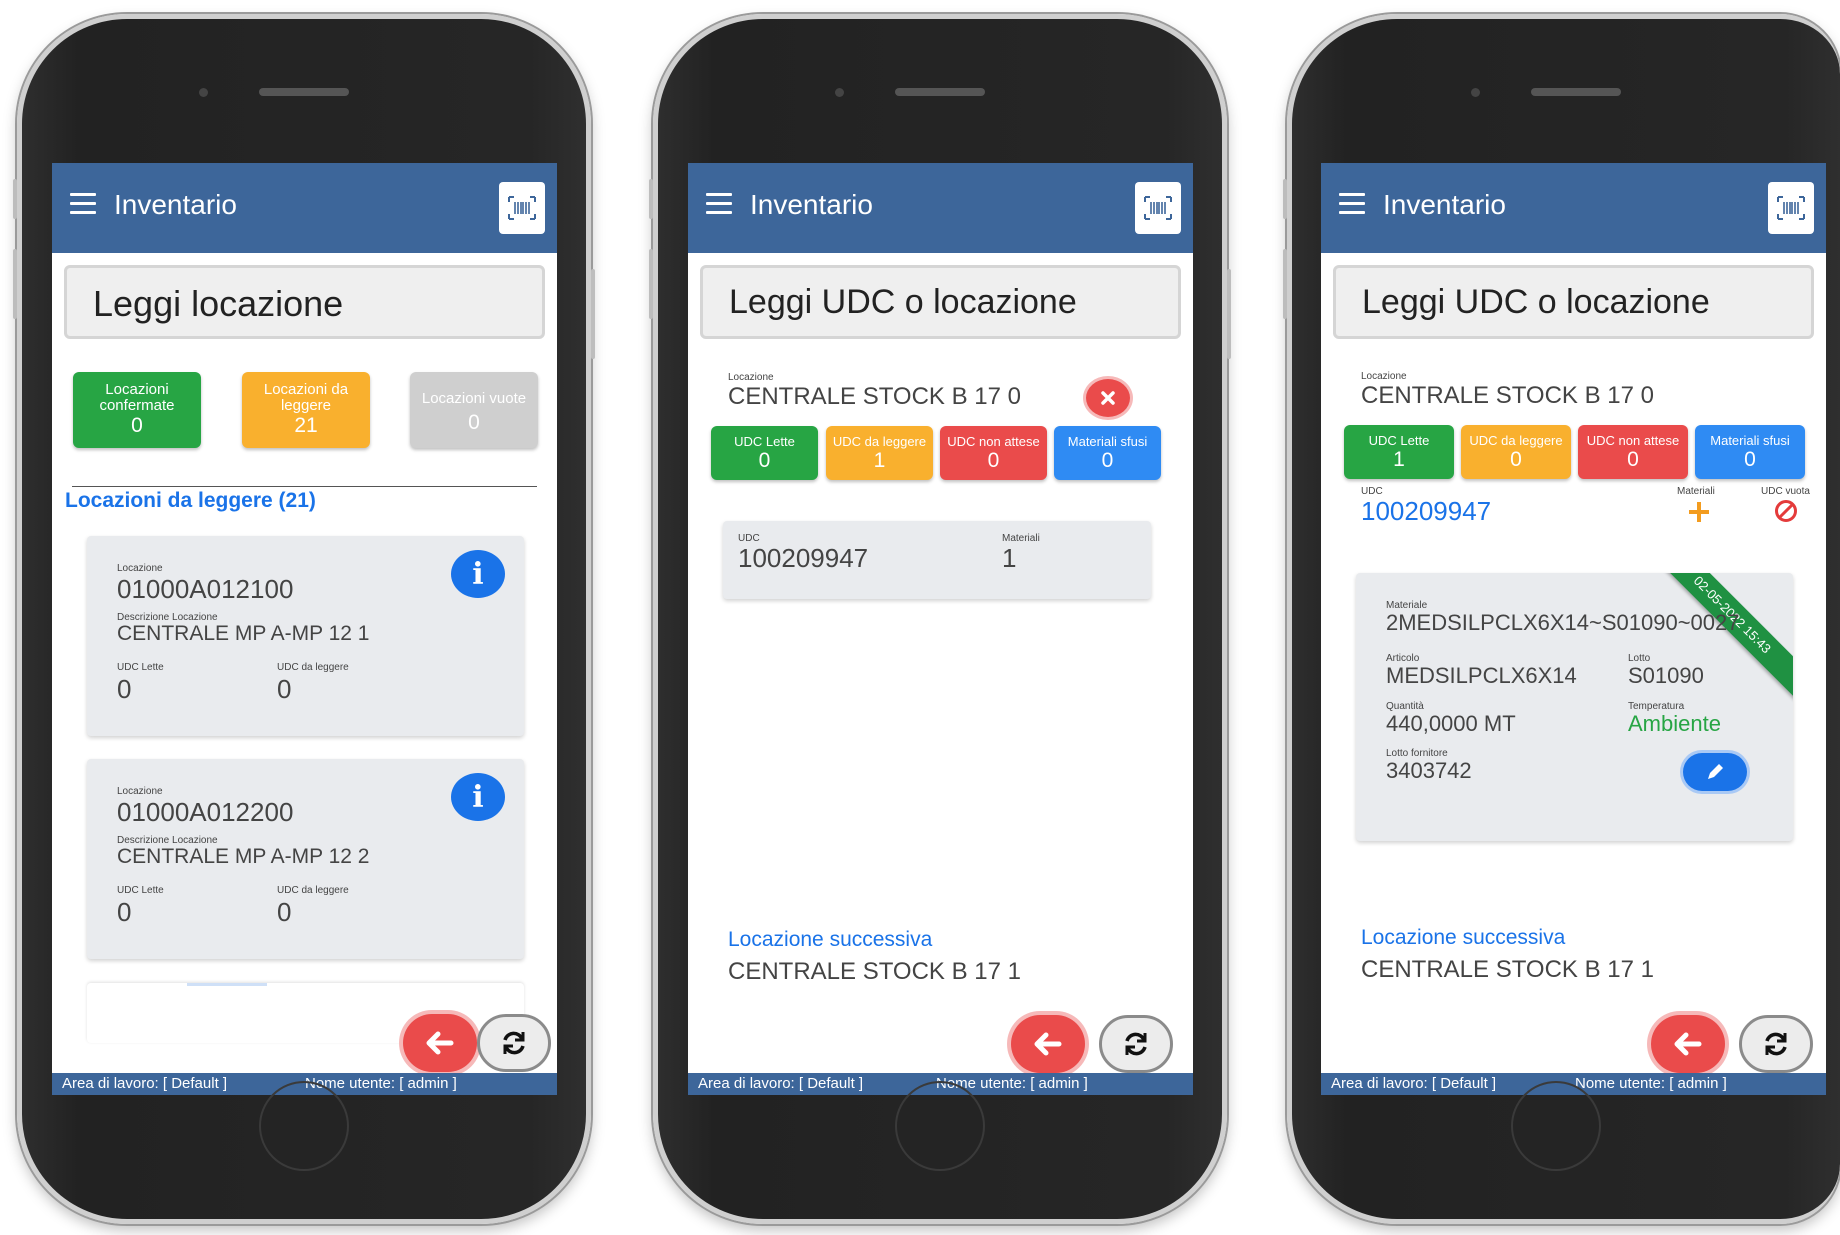 The width and height of the screenshot is (1840, 1235). I want to click on udc-to-read-label: UDC da leggere, so click(313, 890).